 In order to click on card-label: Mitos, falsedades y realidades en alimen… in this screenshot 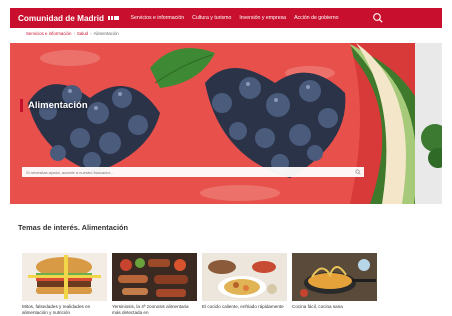, I will do `click(56, 309)`.